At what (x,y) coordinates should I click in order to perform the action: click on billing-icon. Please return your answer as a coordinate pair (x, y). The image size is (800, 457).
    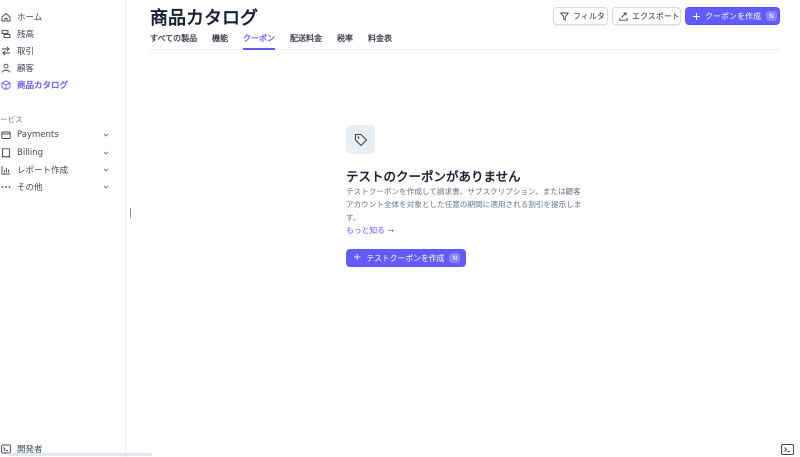
    Looking at the image, I should click on (6, 153).